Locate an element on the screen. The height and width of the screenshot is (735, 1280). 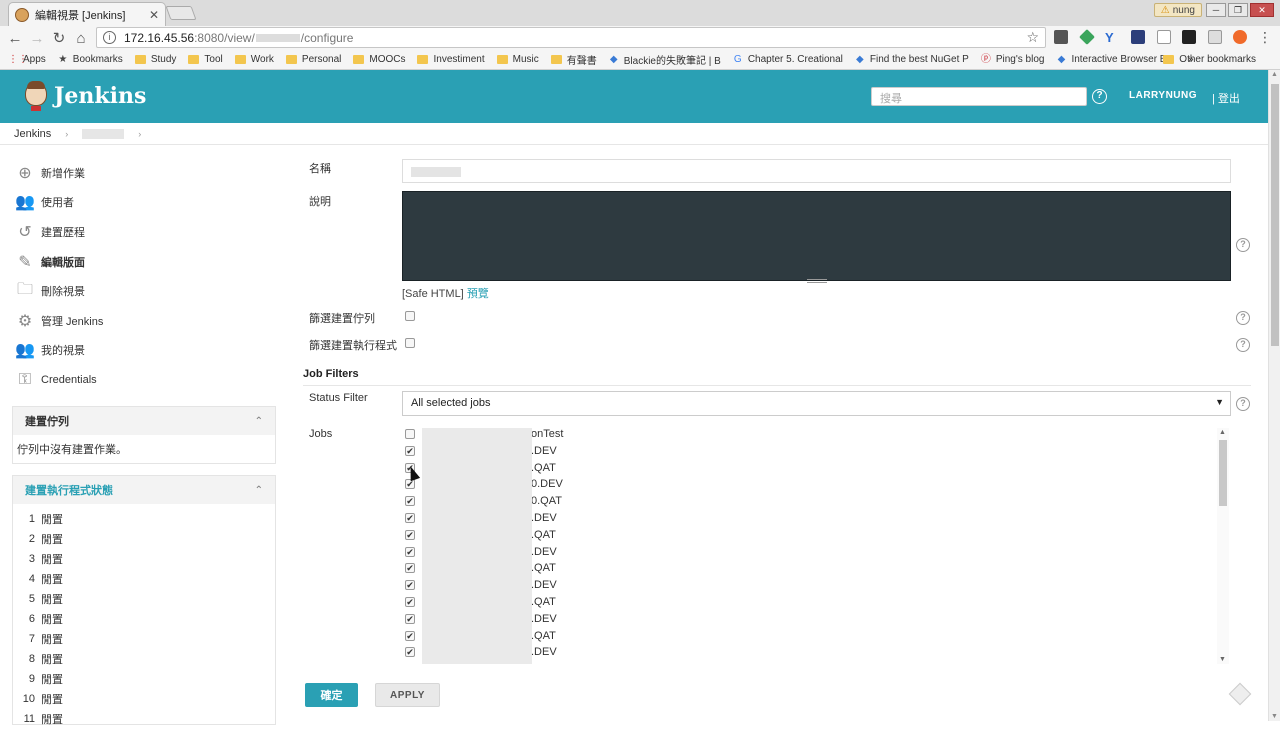
chrome-menu-icon: ⋮ is located at coordinates (1265, 37).